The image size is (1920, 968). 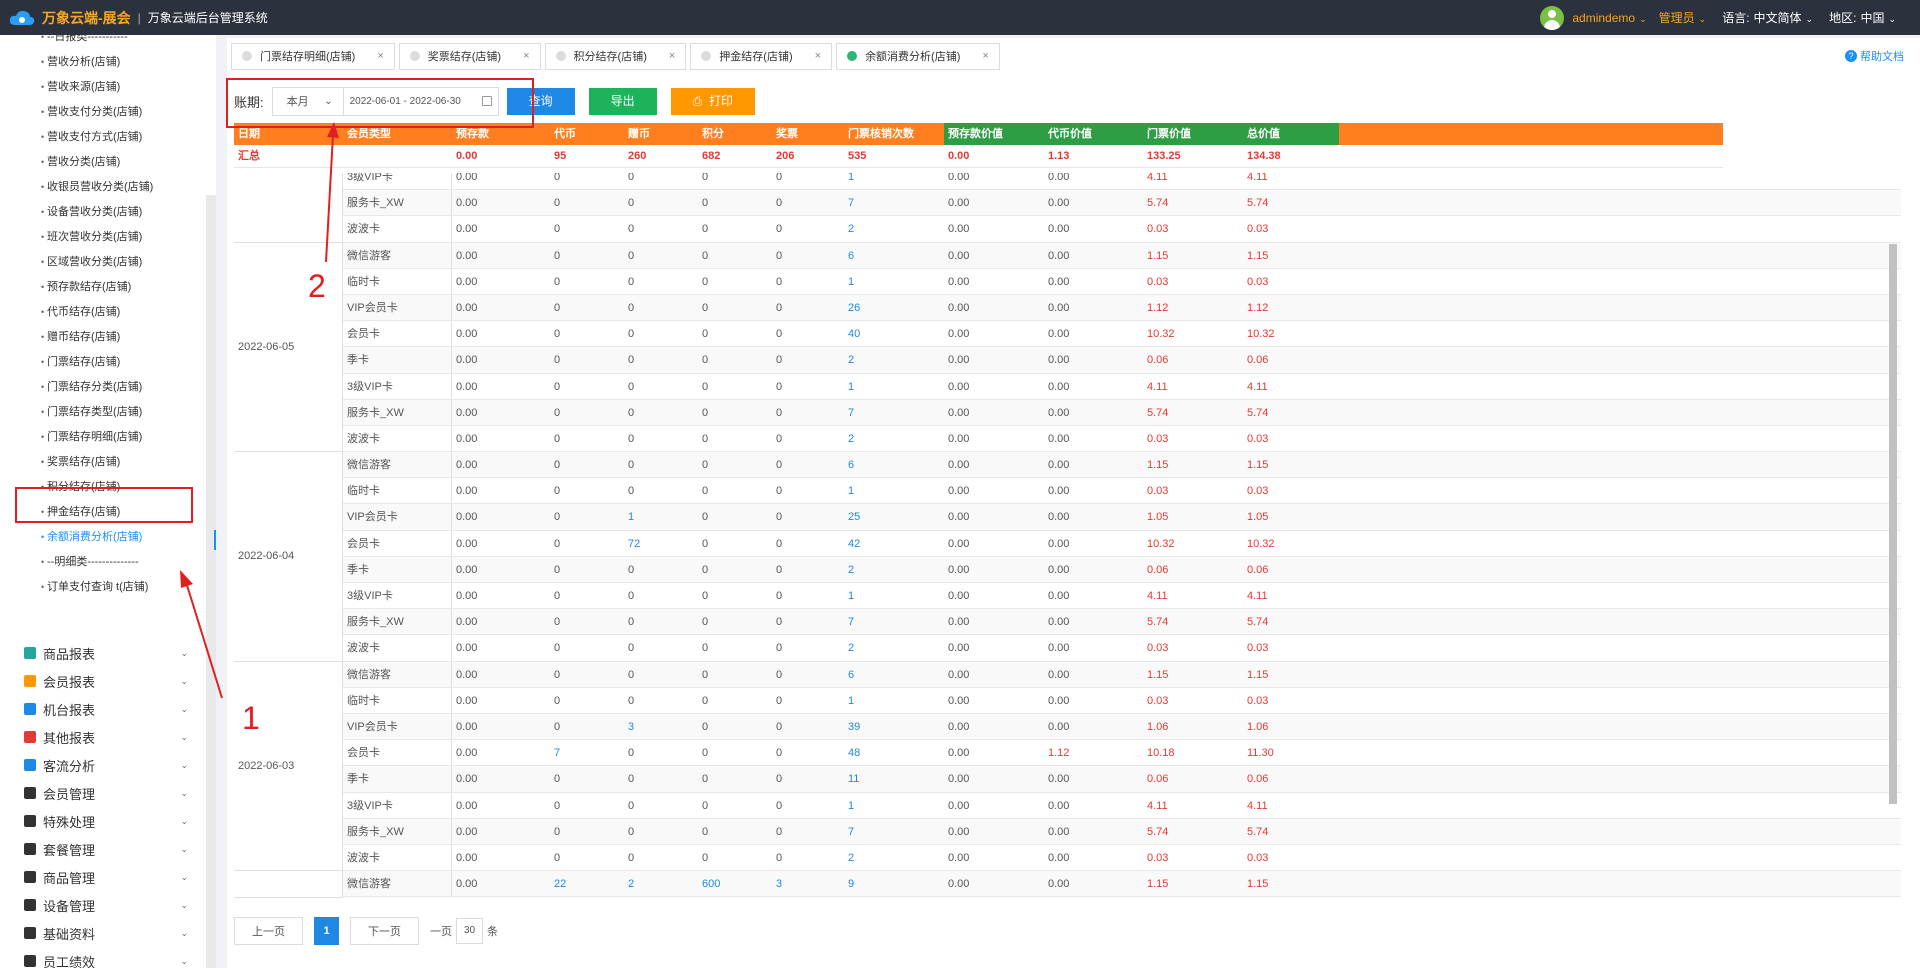 What do you see at coordinates (587, 134) in the screenshot?
I see `column-header: 代币` at bounding box center [587, 134].